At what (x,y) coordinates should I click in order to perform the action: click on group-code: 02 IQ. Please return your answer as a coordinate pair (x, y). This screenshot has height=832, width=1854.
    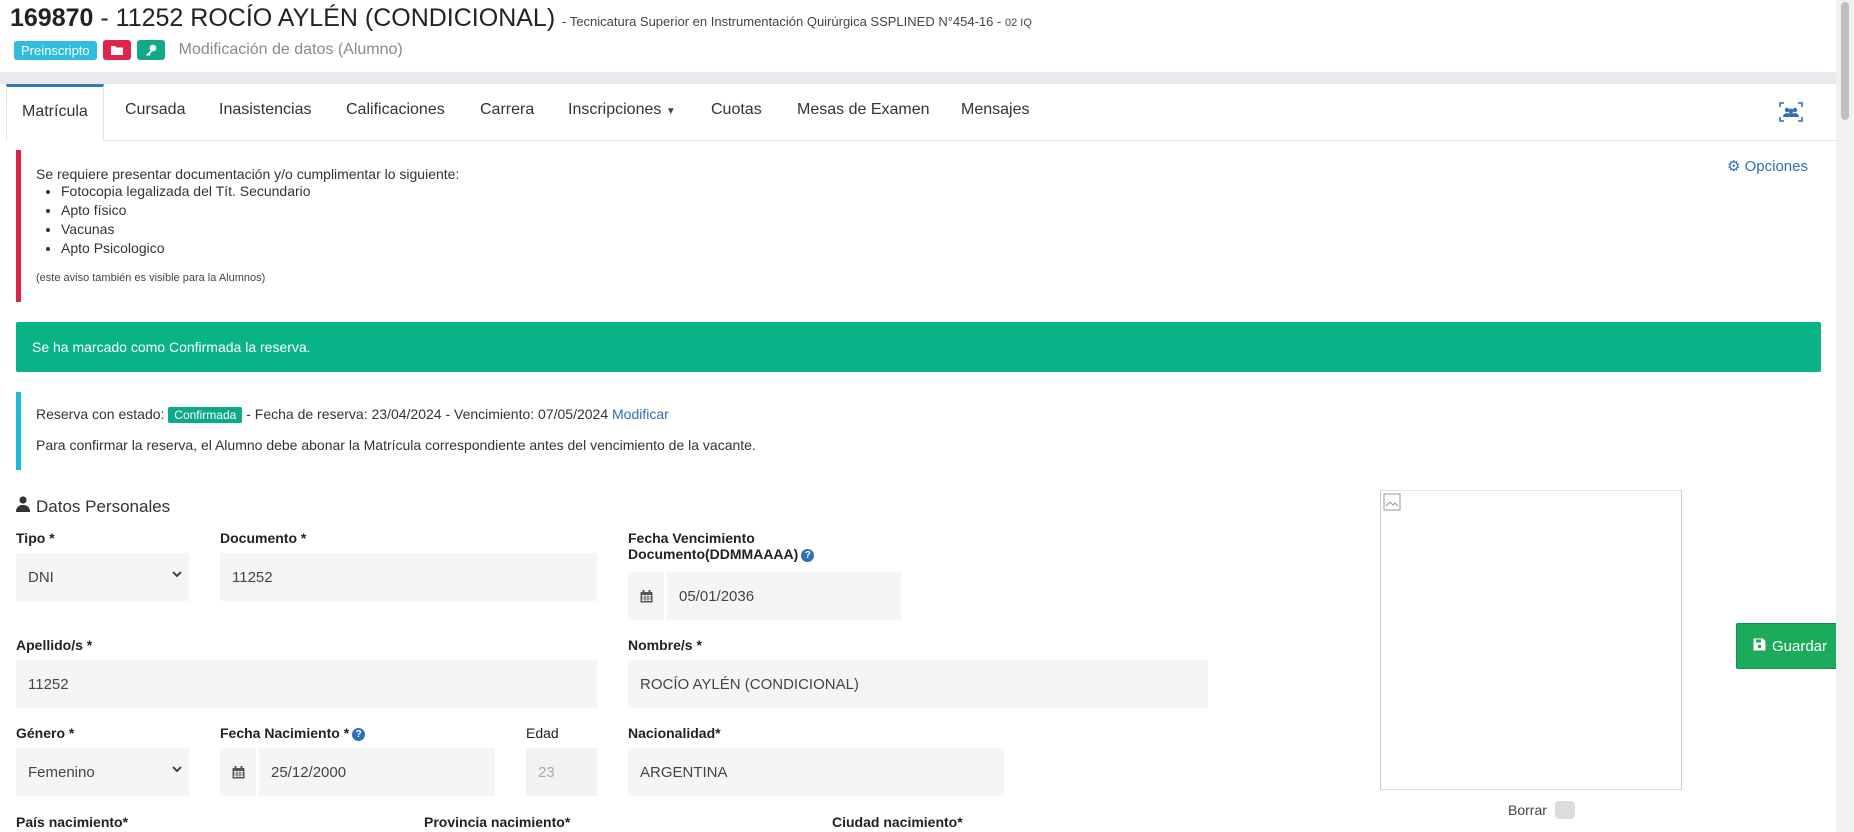
    Looking at the image, I should click on (1018, 23).